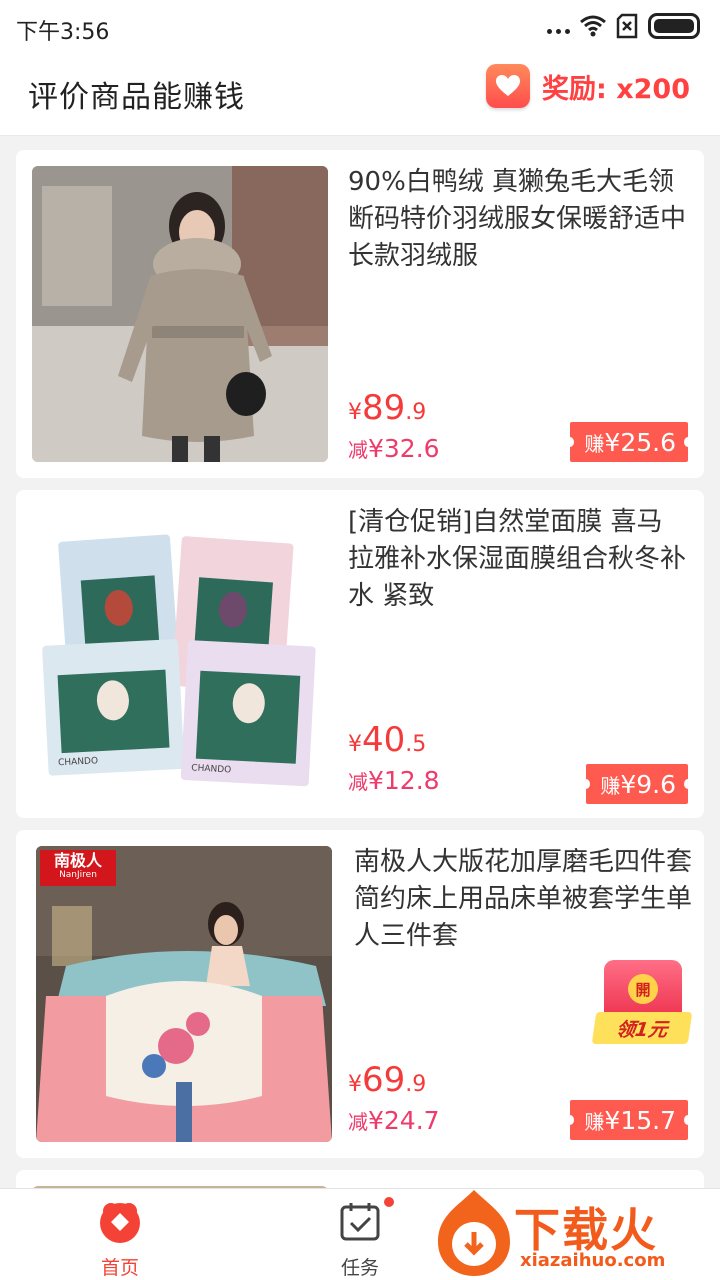 The height and width of the screenshot is (1280, 720). Describe the element at coordinates (389, 1202) in the screenshot. I see `notification-dot` at that location.